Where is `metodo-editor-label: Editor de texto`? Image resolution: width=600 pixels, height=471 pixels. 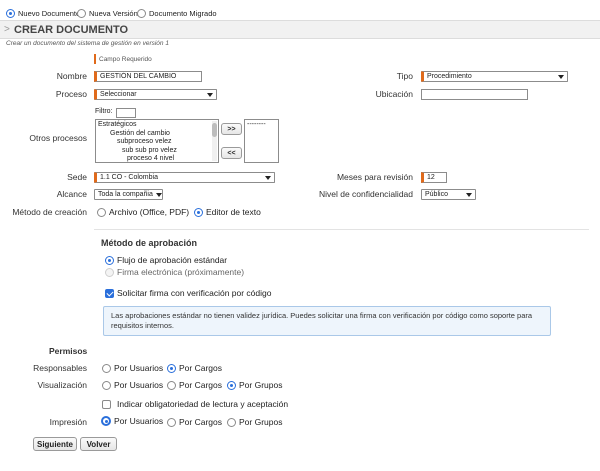
metodo-editor-label: Editor de texto is located at coordinates (233, 212).